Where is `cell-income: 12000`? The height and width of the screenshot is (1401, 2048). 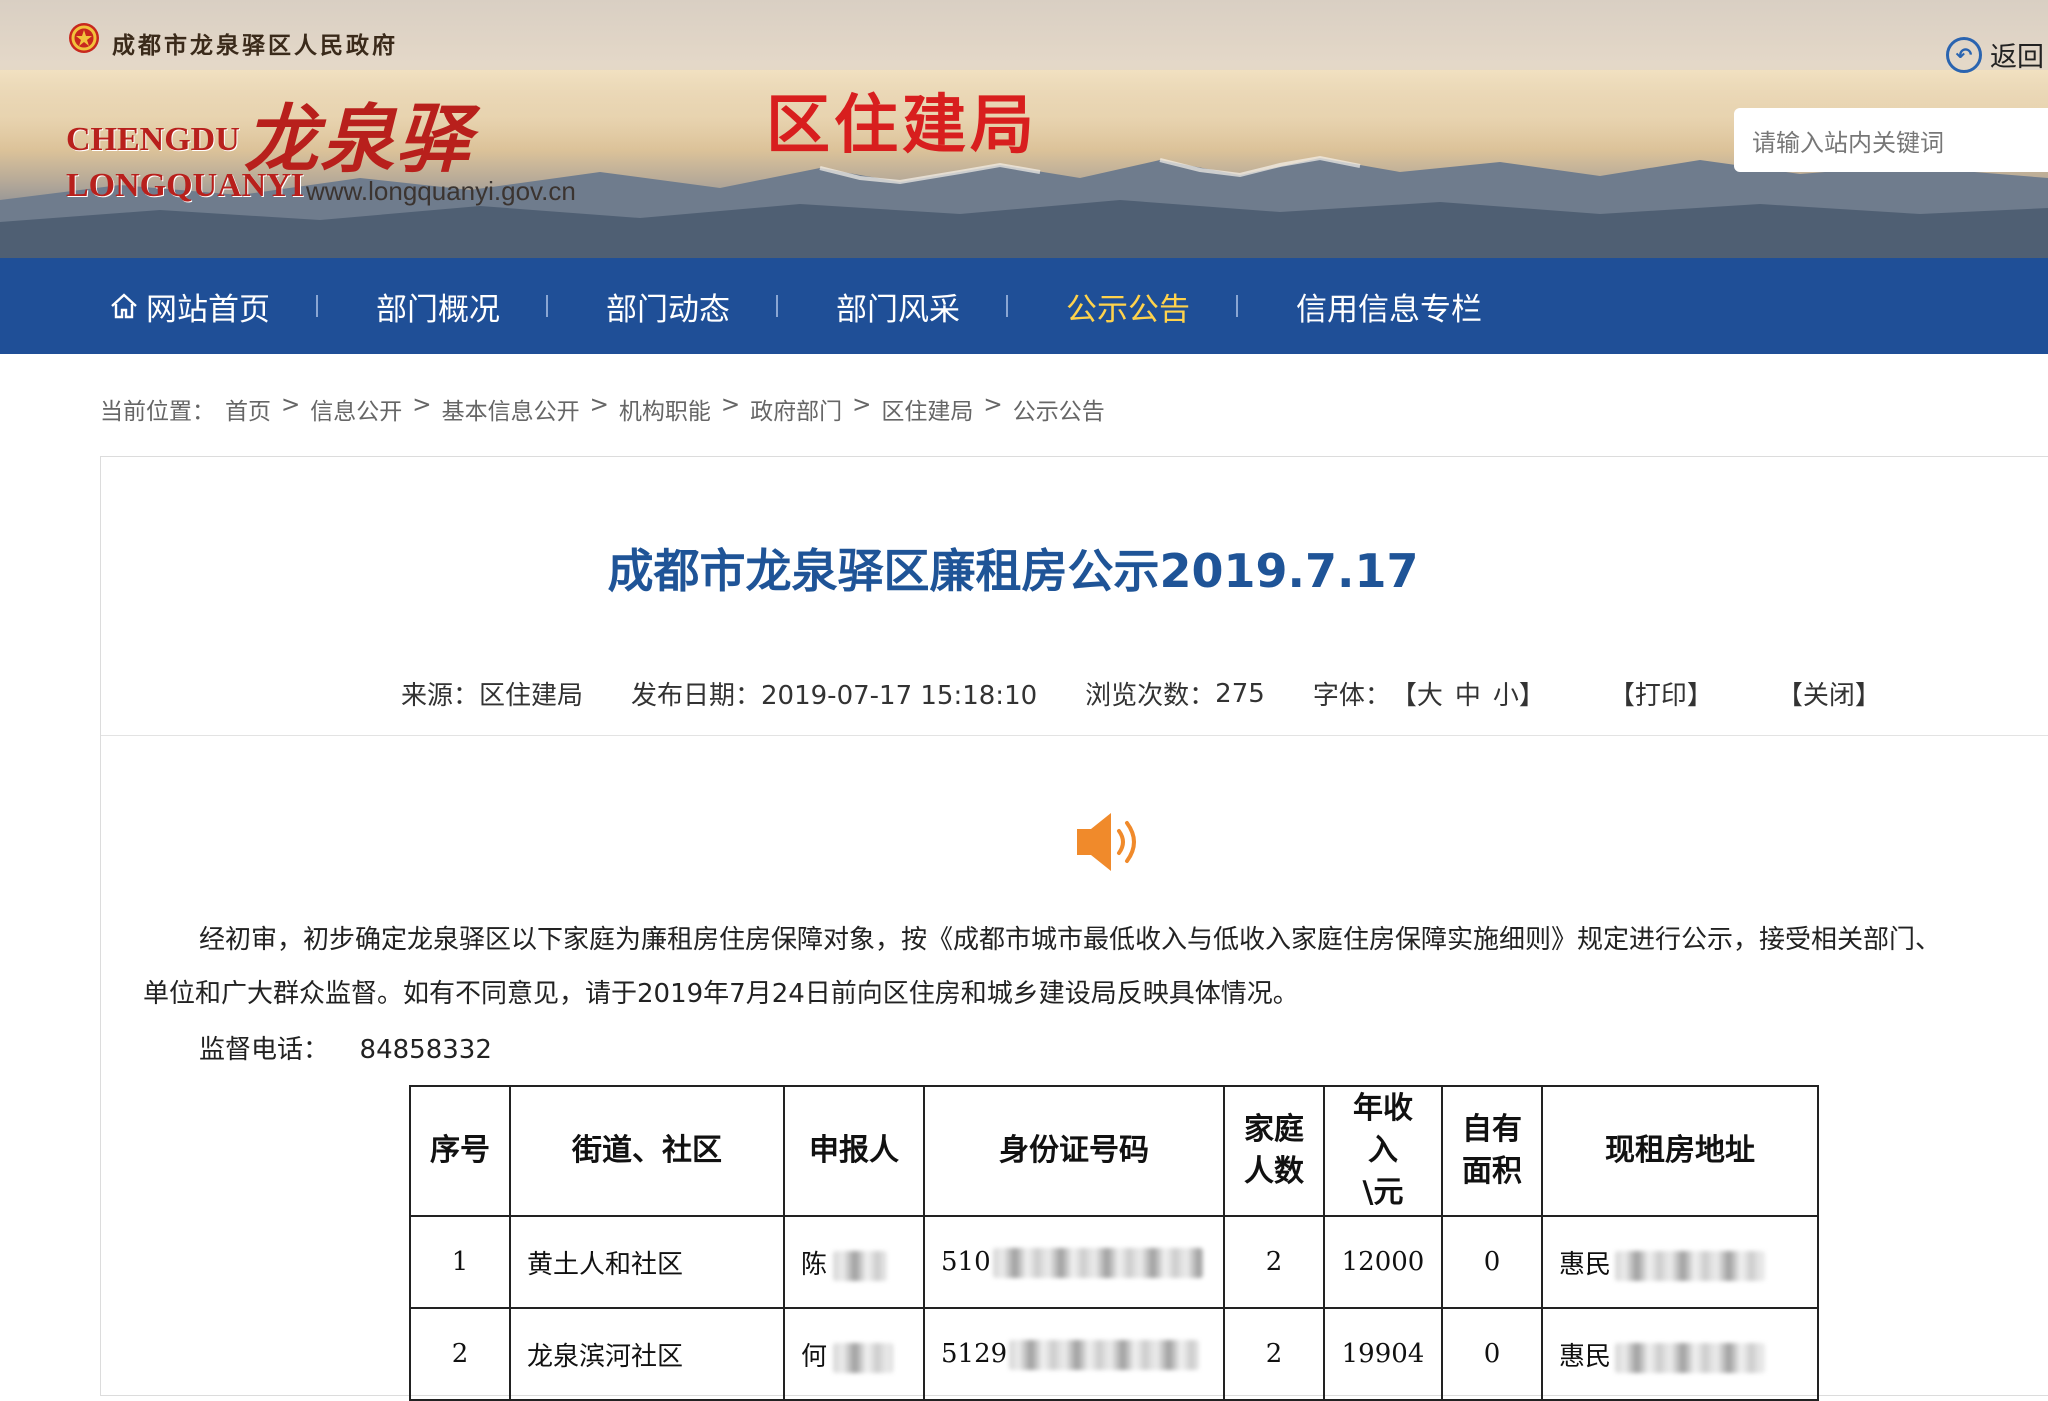 cell-income: 12000 is located at coordinates (1383, 1262).